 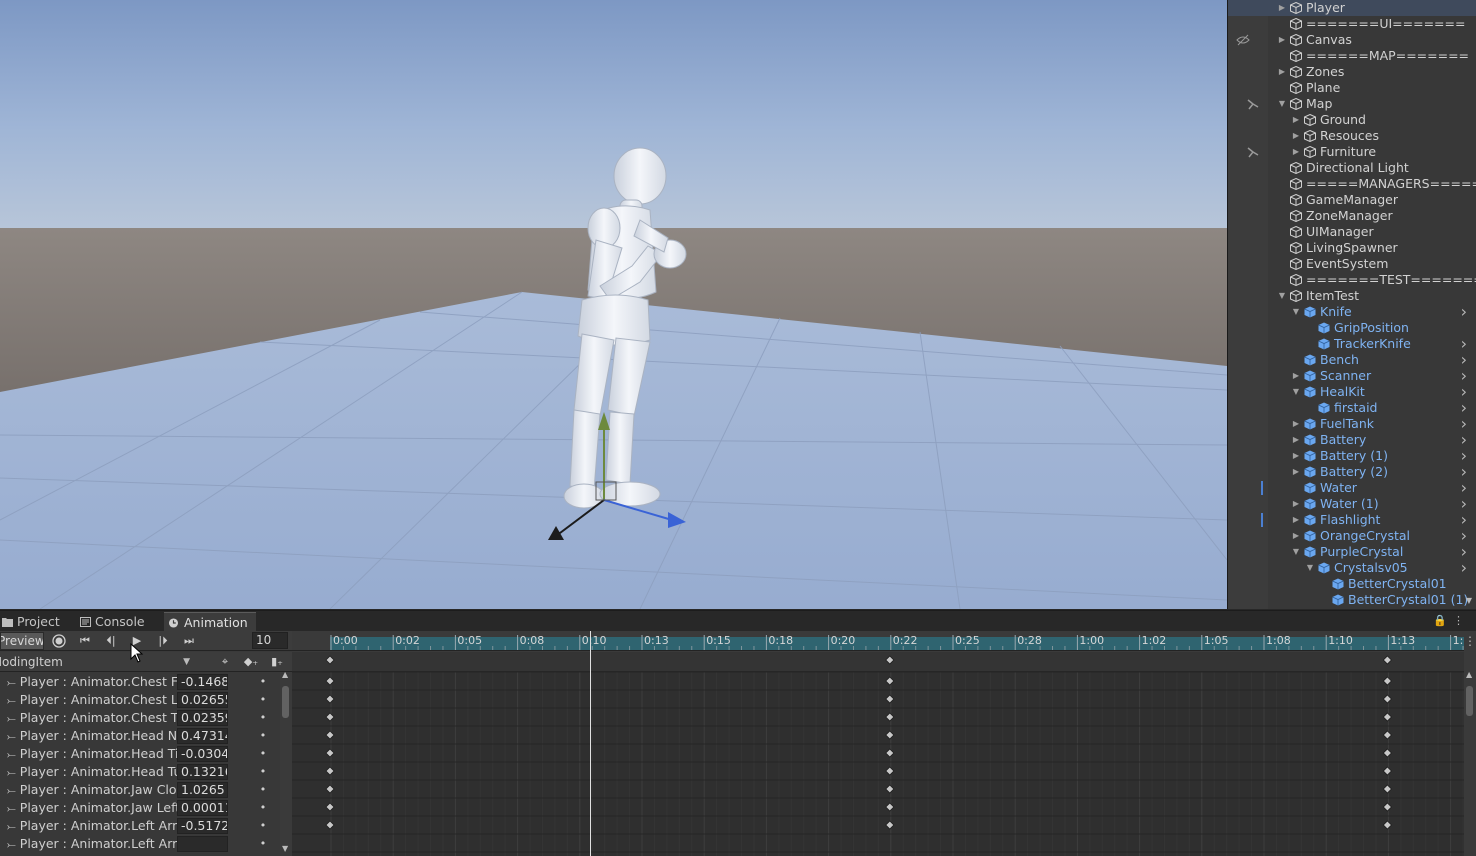 What do you see at coordinates (1352, 136) in the screenshot?
I see `hierarchy-item: ▶ Resouces` at bounding box center [1352, 136].